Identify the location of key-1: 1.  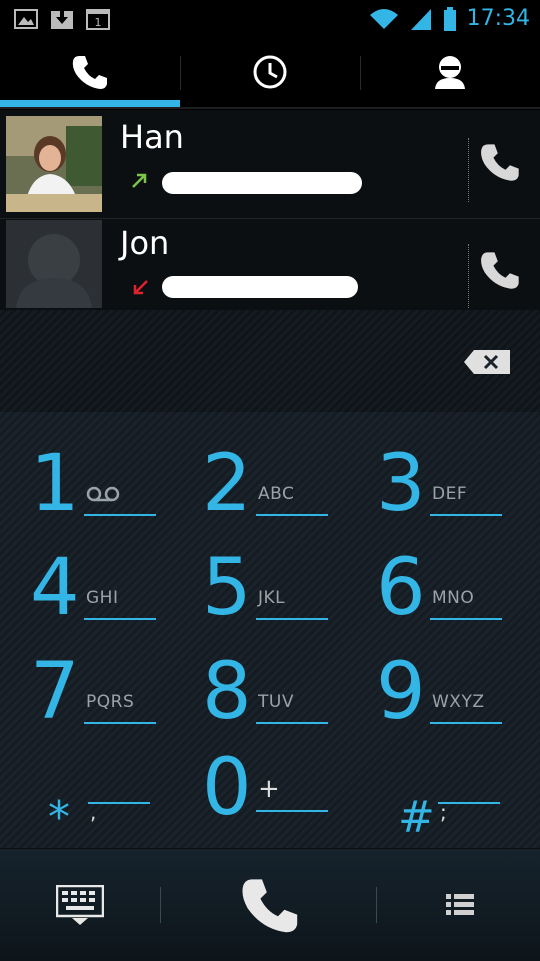
(115, 480).